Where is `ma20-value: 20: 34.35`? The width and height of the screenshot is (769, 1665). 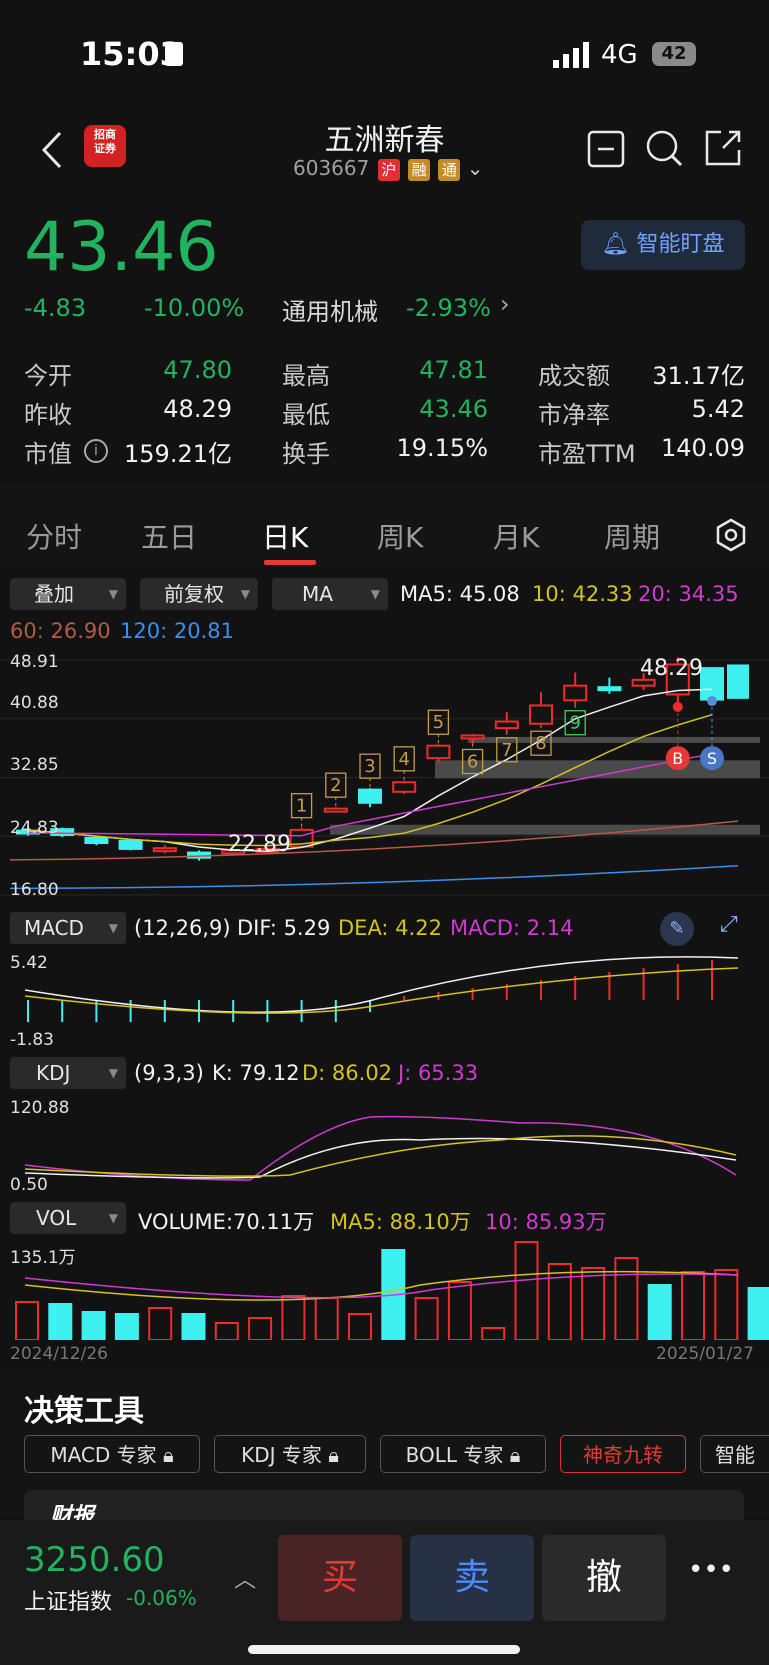
ma20-value: 20: 34.35 is located at coordinates (688, 594).